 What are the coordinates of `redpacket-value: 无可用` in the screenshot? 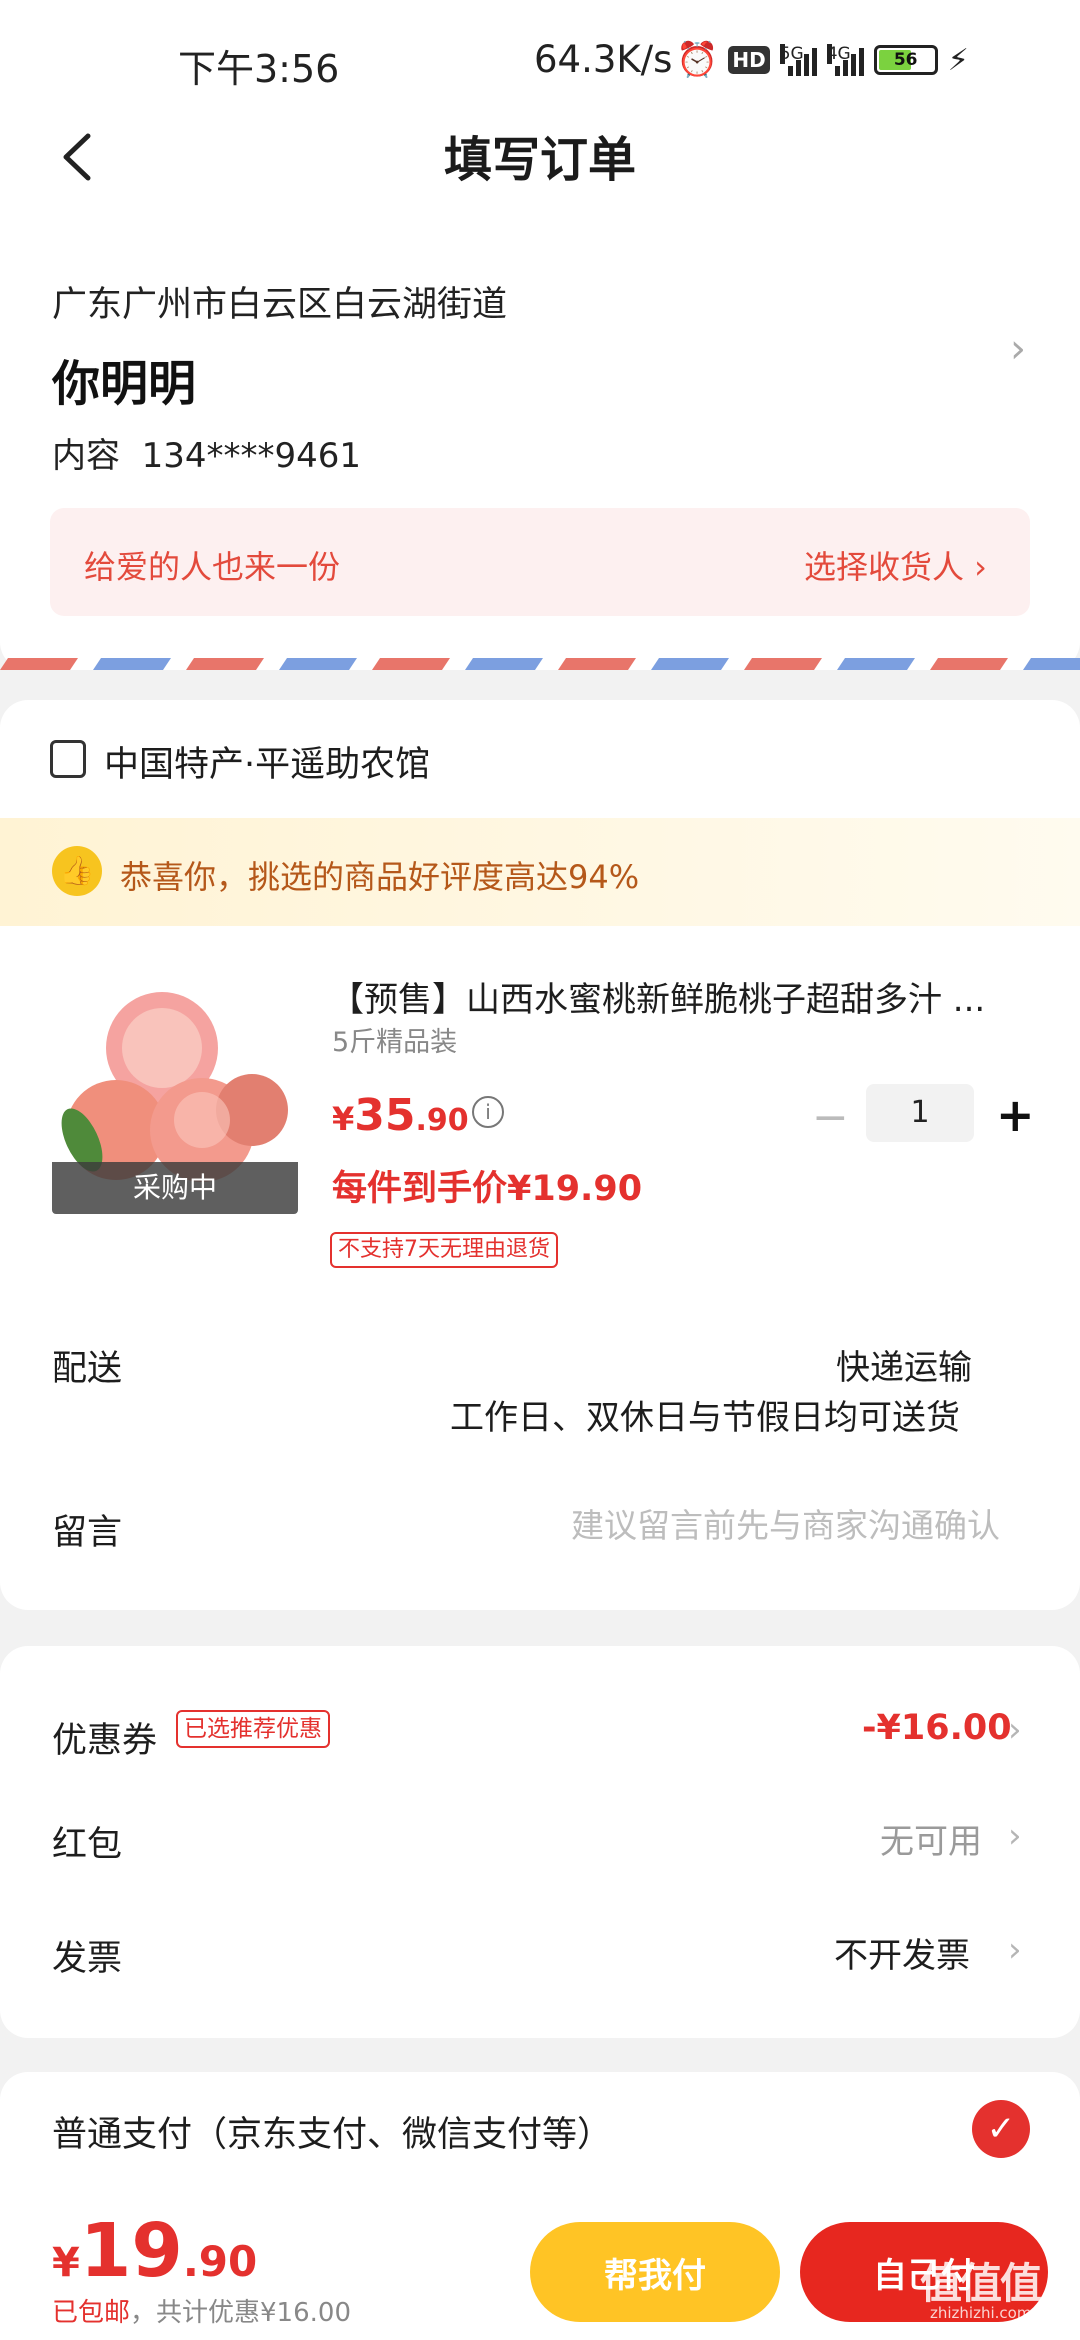 It's located at (931, 1838).